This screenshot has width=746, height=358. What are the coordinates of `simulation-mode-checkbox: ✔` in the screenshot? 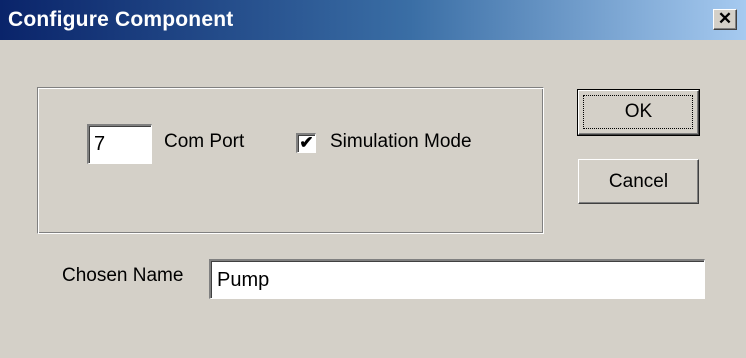 It's located at (306, 143).